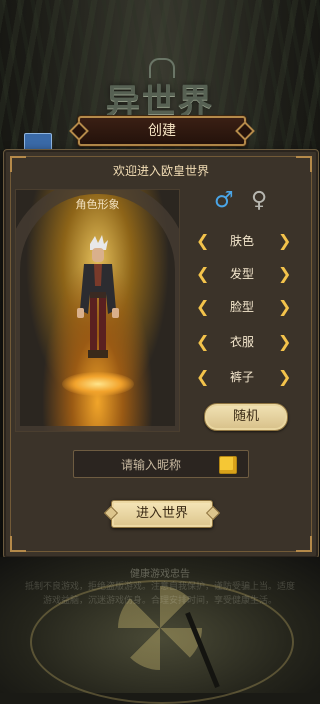 This screenshot has width=320, height=704. I want to click on option-row-skin: ❮ 肤色 ❯, so click(243, 241).